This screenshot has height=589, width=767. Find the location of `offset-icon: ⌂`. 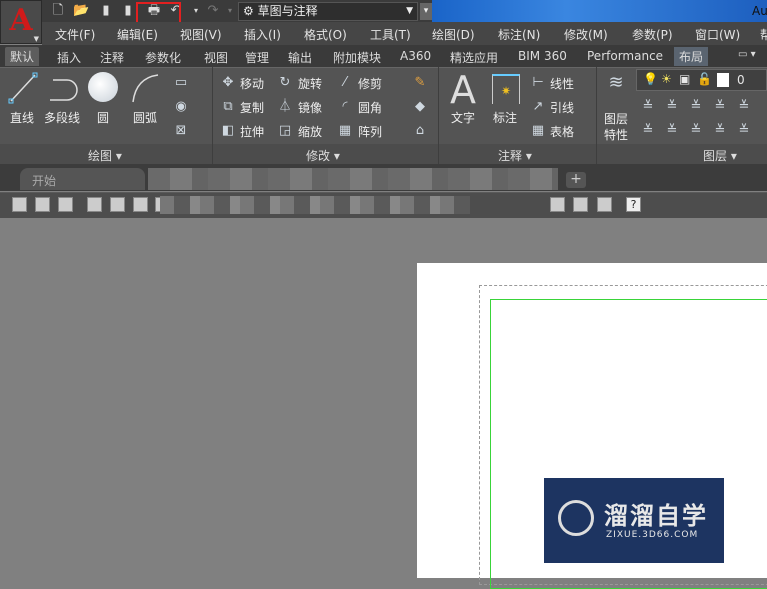

offset-icon: ⌂ is located at coordinates (420, 131).